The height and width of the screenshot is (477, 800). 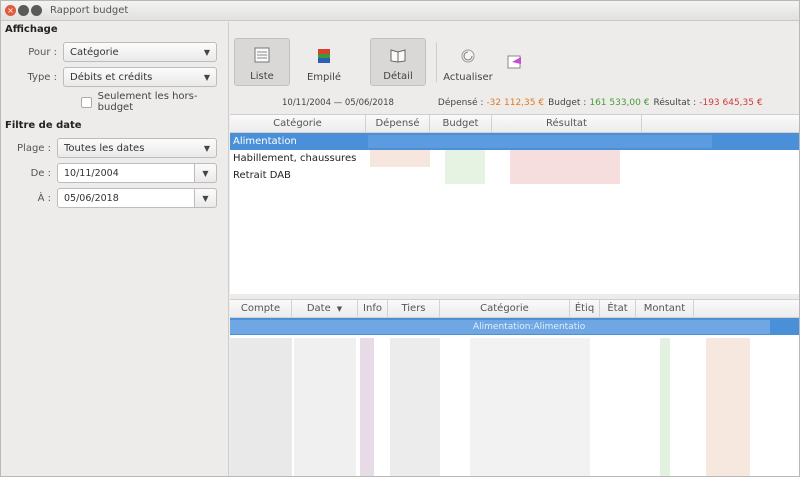 I want to click on col-tiers: Tiers, so click(x=414, y=308).